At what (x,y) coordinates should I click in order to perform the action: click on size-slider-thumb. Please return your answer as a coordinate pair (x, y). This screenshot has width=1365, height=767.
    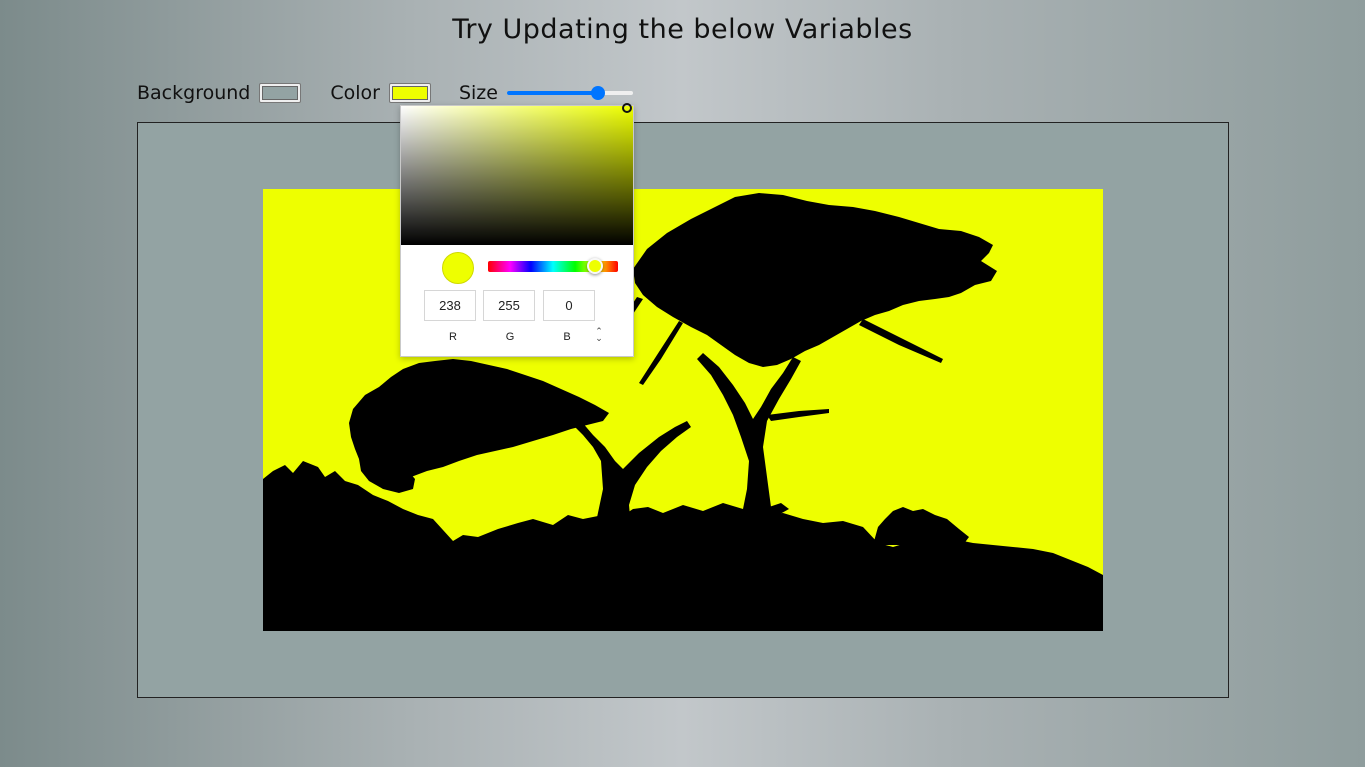
    Looking at the image, I should click on (597, 93).